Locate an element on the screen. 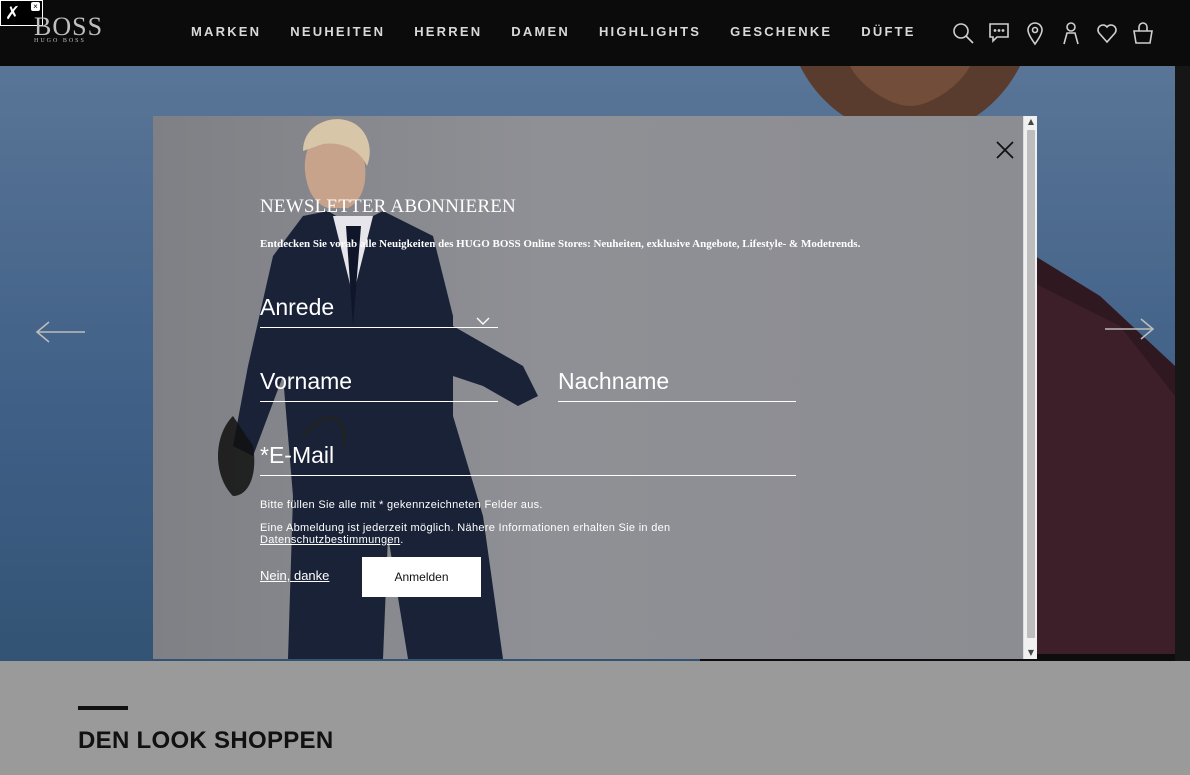 This screenshot has width=1190, height=775. scroll-up-icon: ▲ is located at coordinates (1030, 122).